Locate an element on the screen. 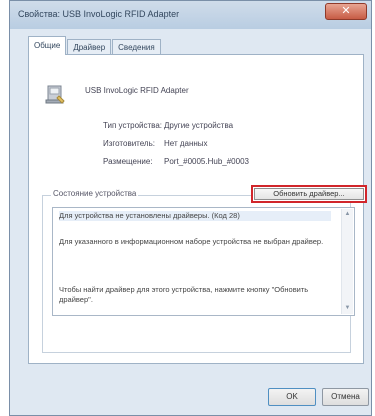  ok-button: OK is located at coordinates (292, 397).